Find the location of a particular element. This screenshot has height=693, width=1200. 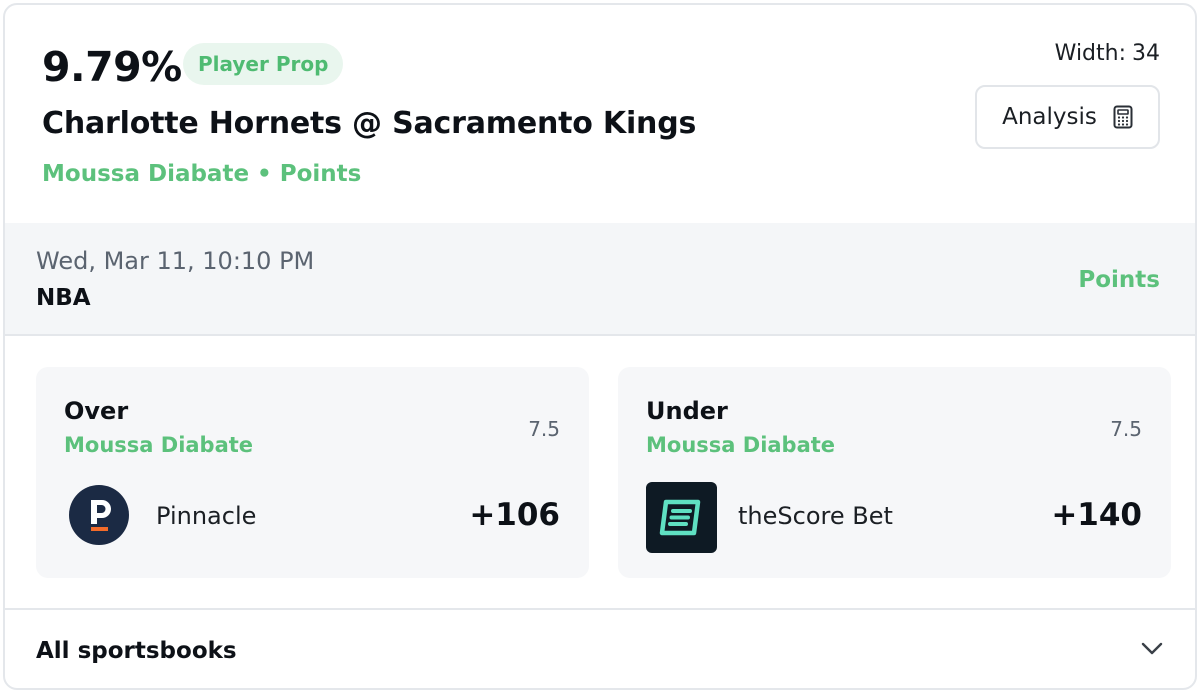

analysis-button-label: Analysis is located at coordinates (1049, 117).